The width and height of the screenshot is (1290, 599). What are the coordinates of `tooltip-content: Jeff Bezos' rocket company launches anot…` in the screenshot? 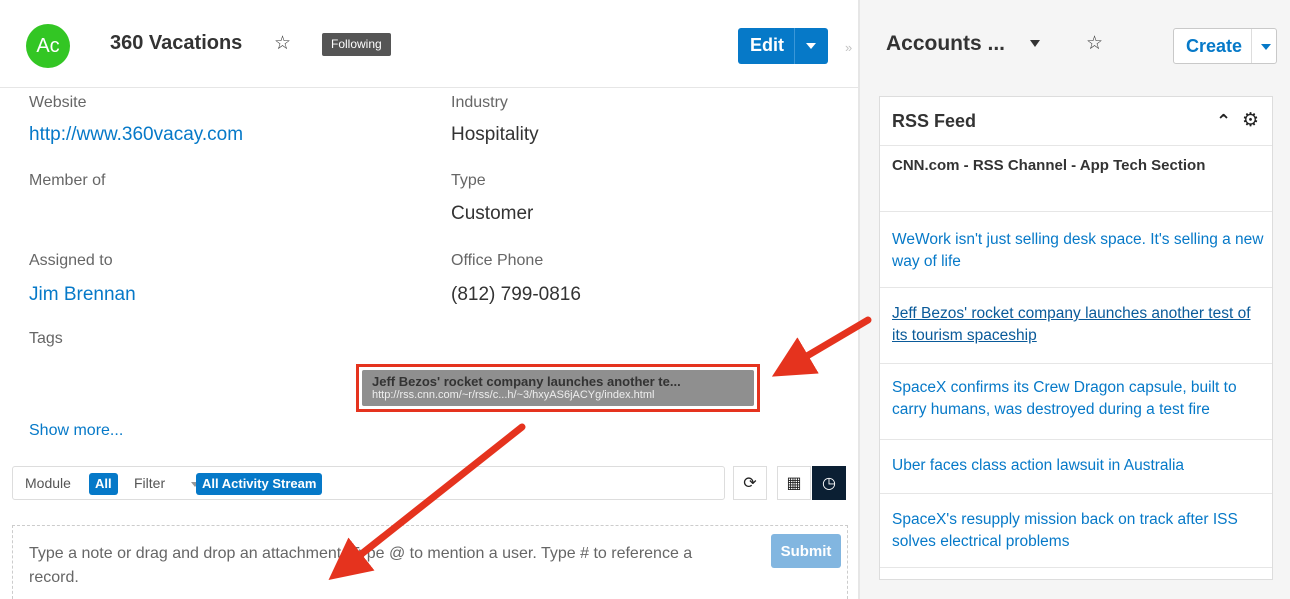 It's located at (558, 388).